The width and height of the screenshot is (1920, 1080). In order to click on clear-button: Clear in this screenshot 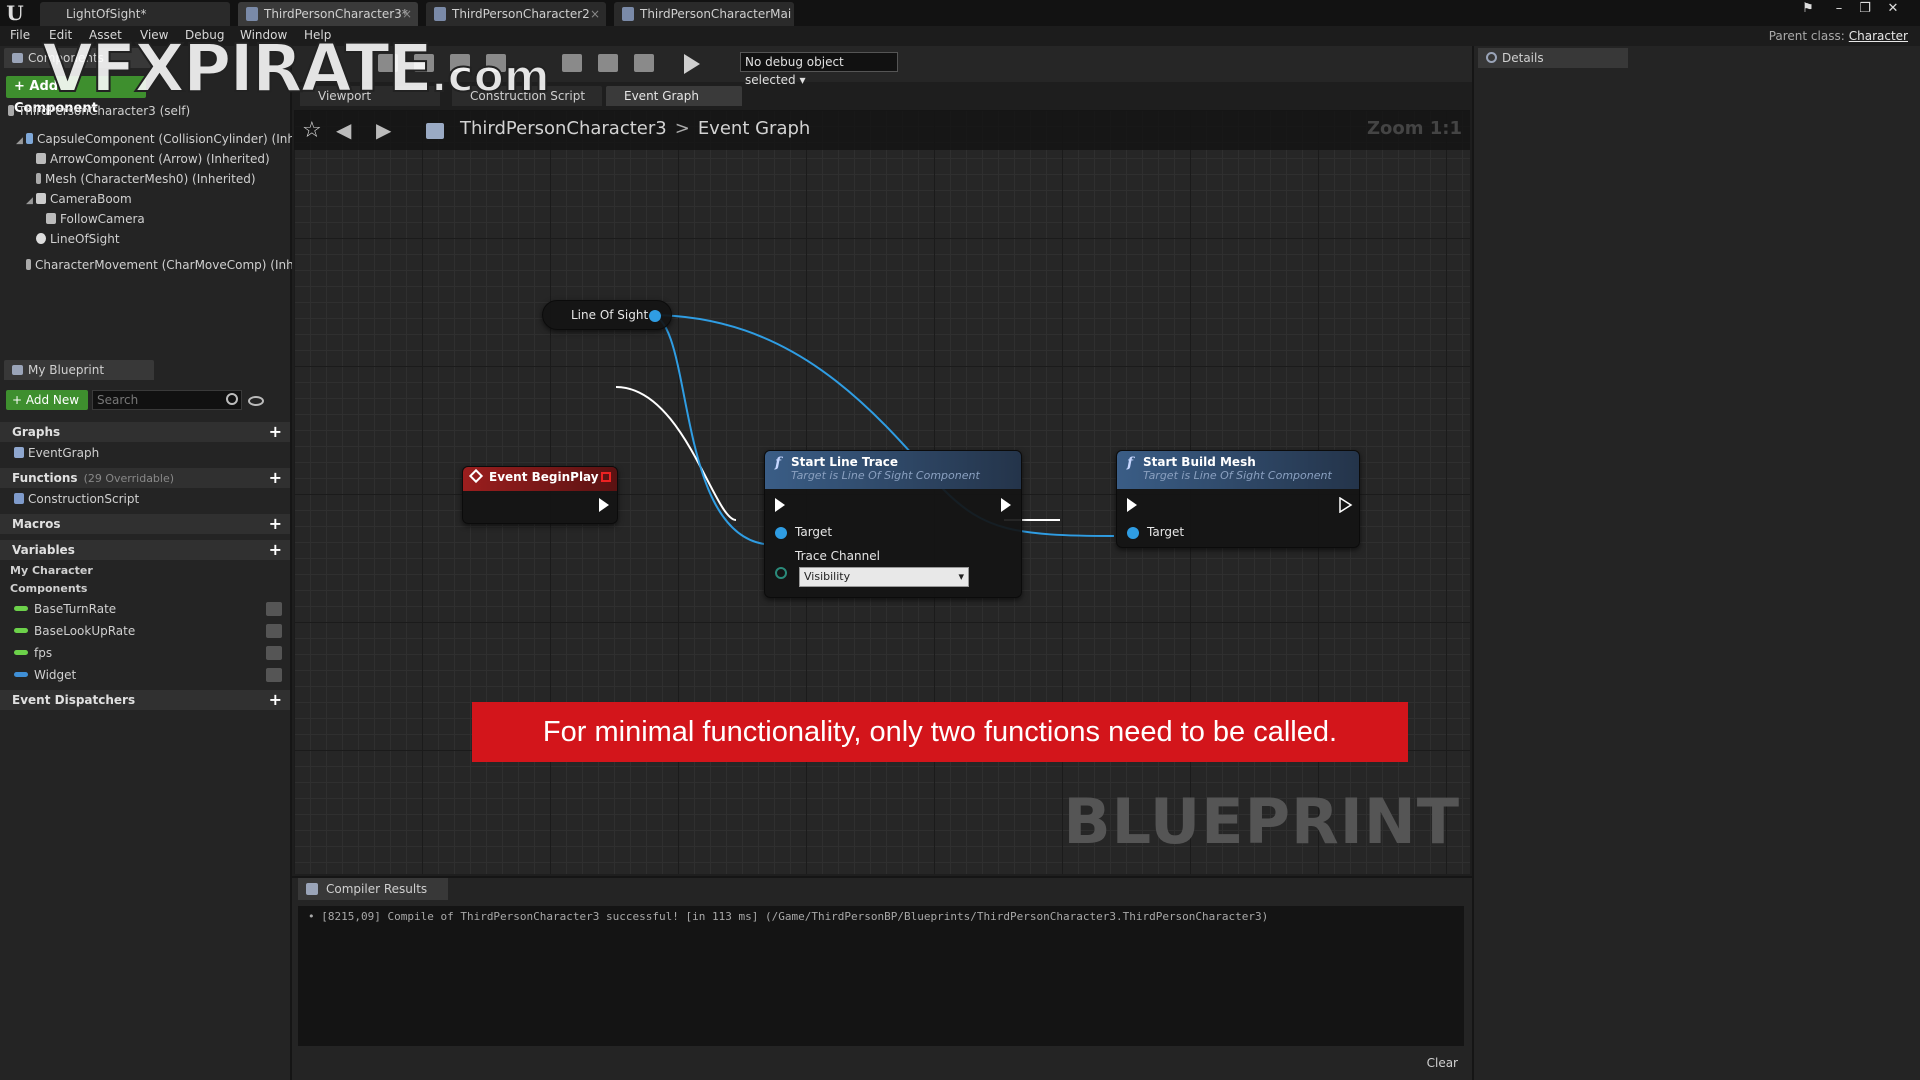, I will do `click(1442, 1063)`.